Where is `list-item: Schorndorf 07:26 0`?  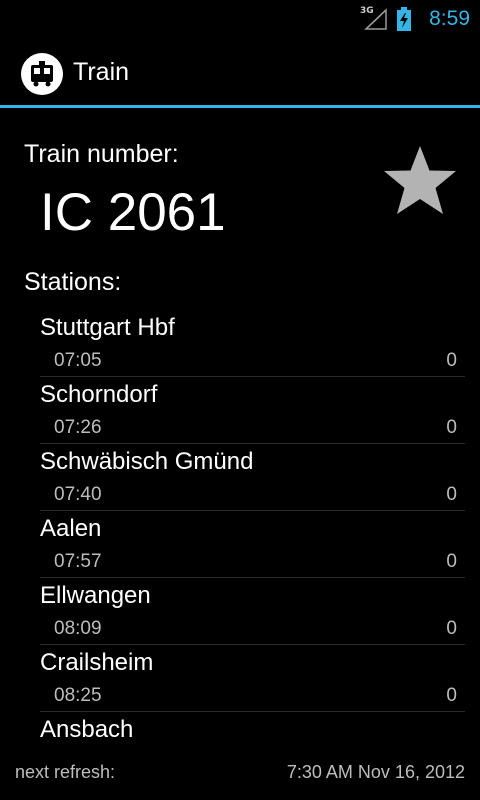
list-item: Schorndorf 07:26 0 is located at coordinates (252, 410).